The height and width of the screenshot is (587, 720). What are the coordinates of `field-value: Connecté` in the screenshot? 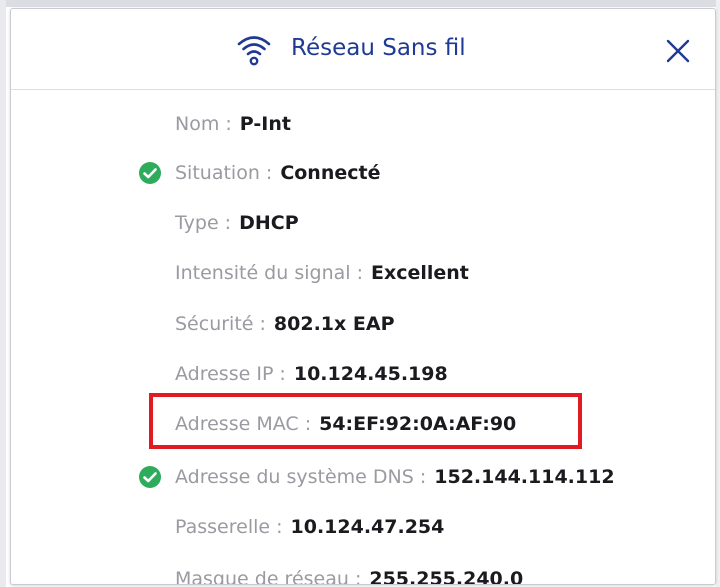 It's located at (330, 173).